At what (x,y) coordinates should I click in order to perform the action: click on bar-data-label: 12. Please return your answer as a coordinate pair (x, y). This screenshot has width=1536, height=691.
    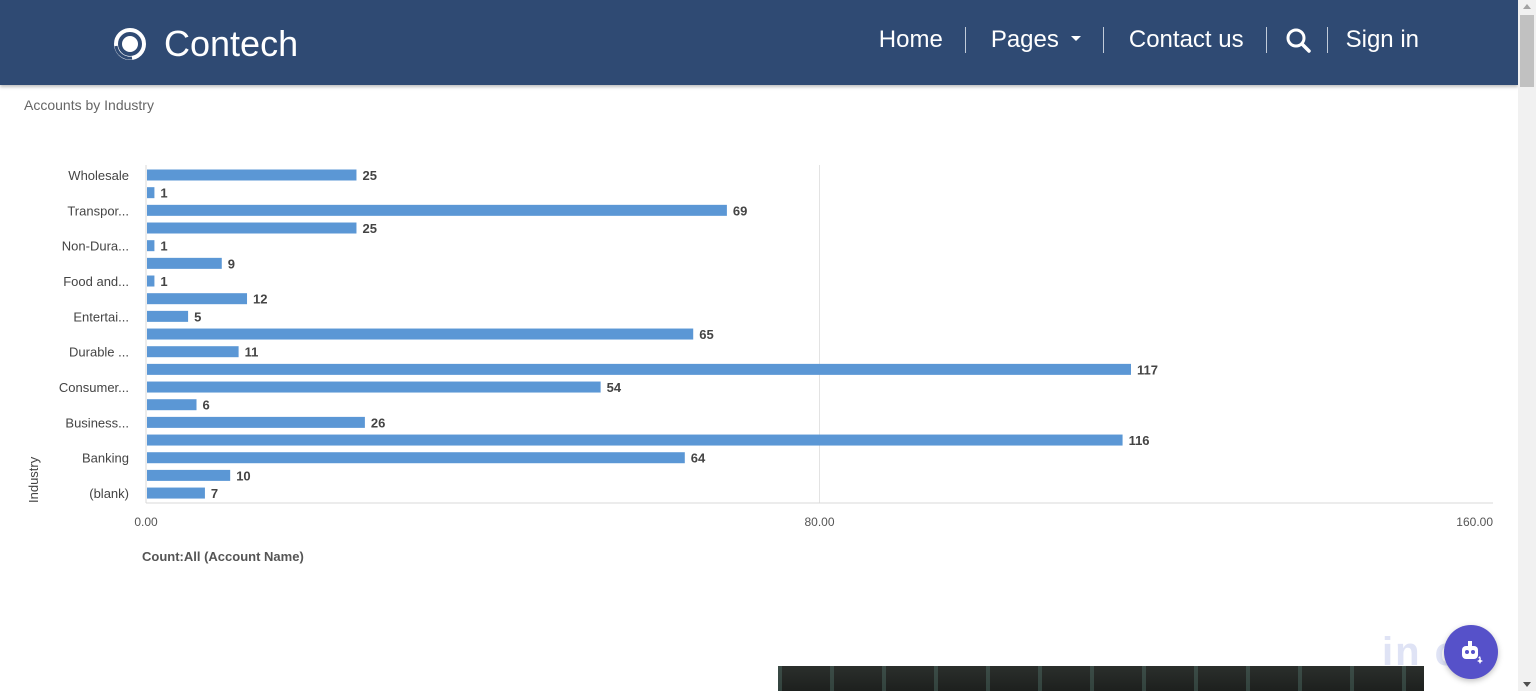
    Looking at the image, I should click on (260, 299).